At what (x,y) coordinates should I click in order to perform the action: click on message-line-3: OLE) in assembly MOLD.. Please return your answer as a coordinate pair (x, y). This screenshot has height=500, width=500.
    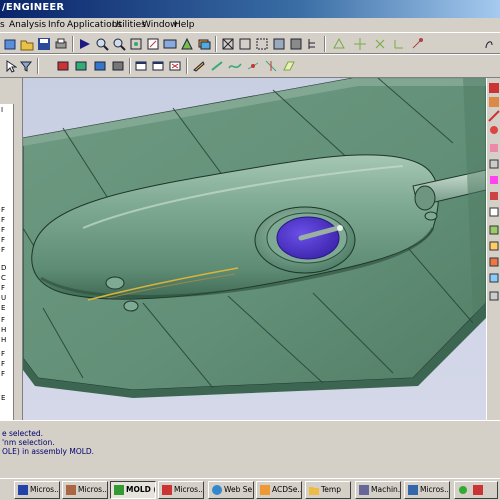
    Looking at the image, I should click on (48, 451).